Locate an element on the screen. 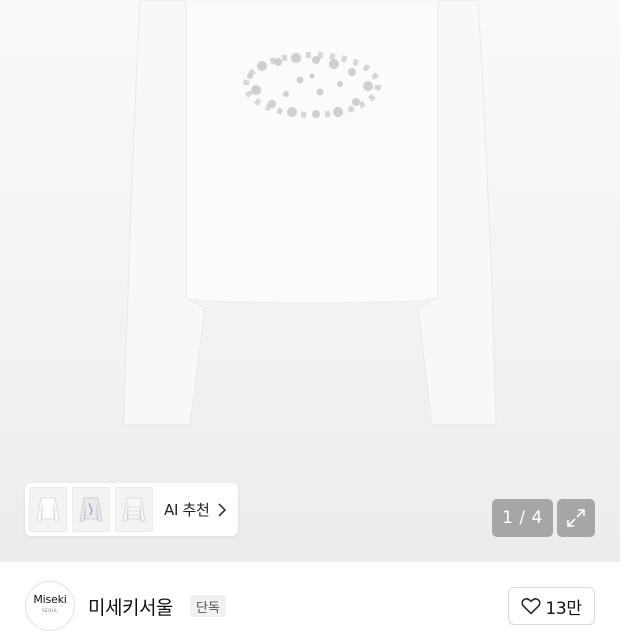 The height and width of the screenshot is (631, 620). logo-subtext: SEOUL is located at coordinates (50, 610).